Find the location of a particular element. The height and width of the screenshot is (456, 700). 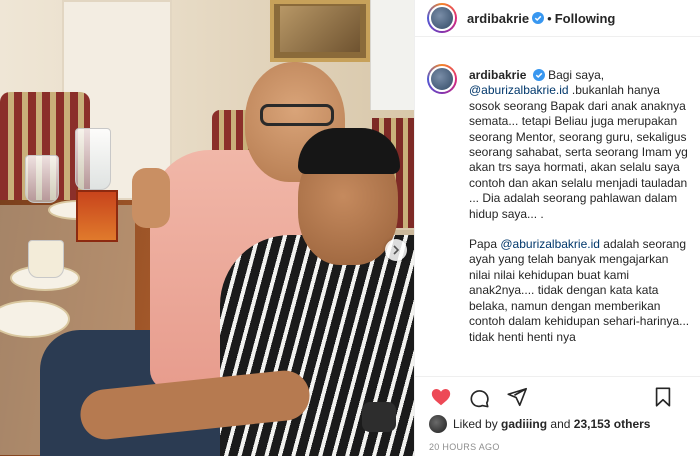

liker-username: gadiiing is located at coordinates (524, 424).